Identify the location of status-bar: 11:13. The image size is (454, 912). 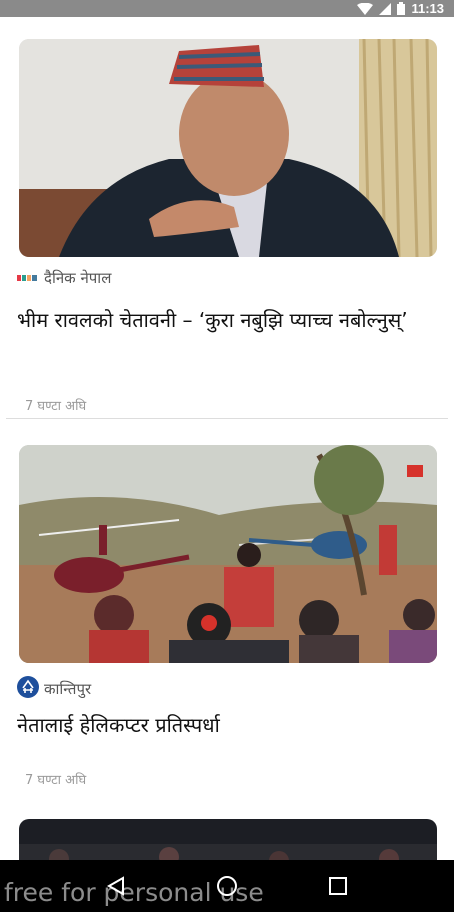
(227, 8).